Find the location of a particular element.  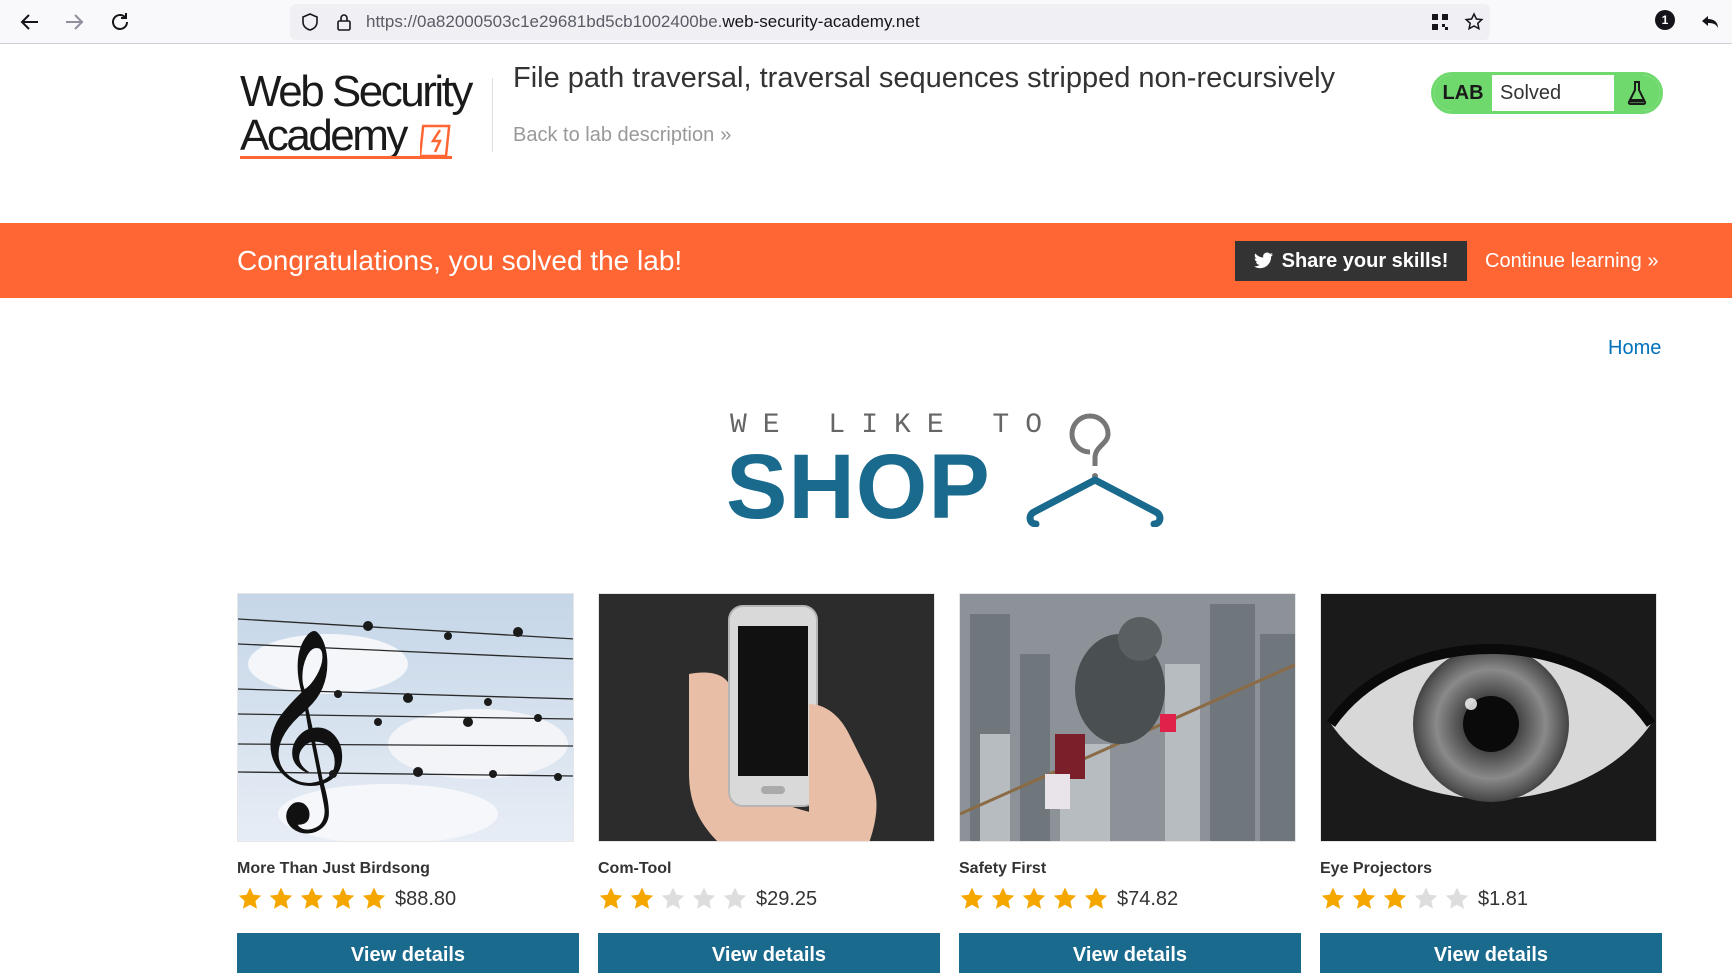

bookmark-star-icon is located at coordinates (1474, 22).